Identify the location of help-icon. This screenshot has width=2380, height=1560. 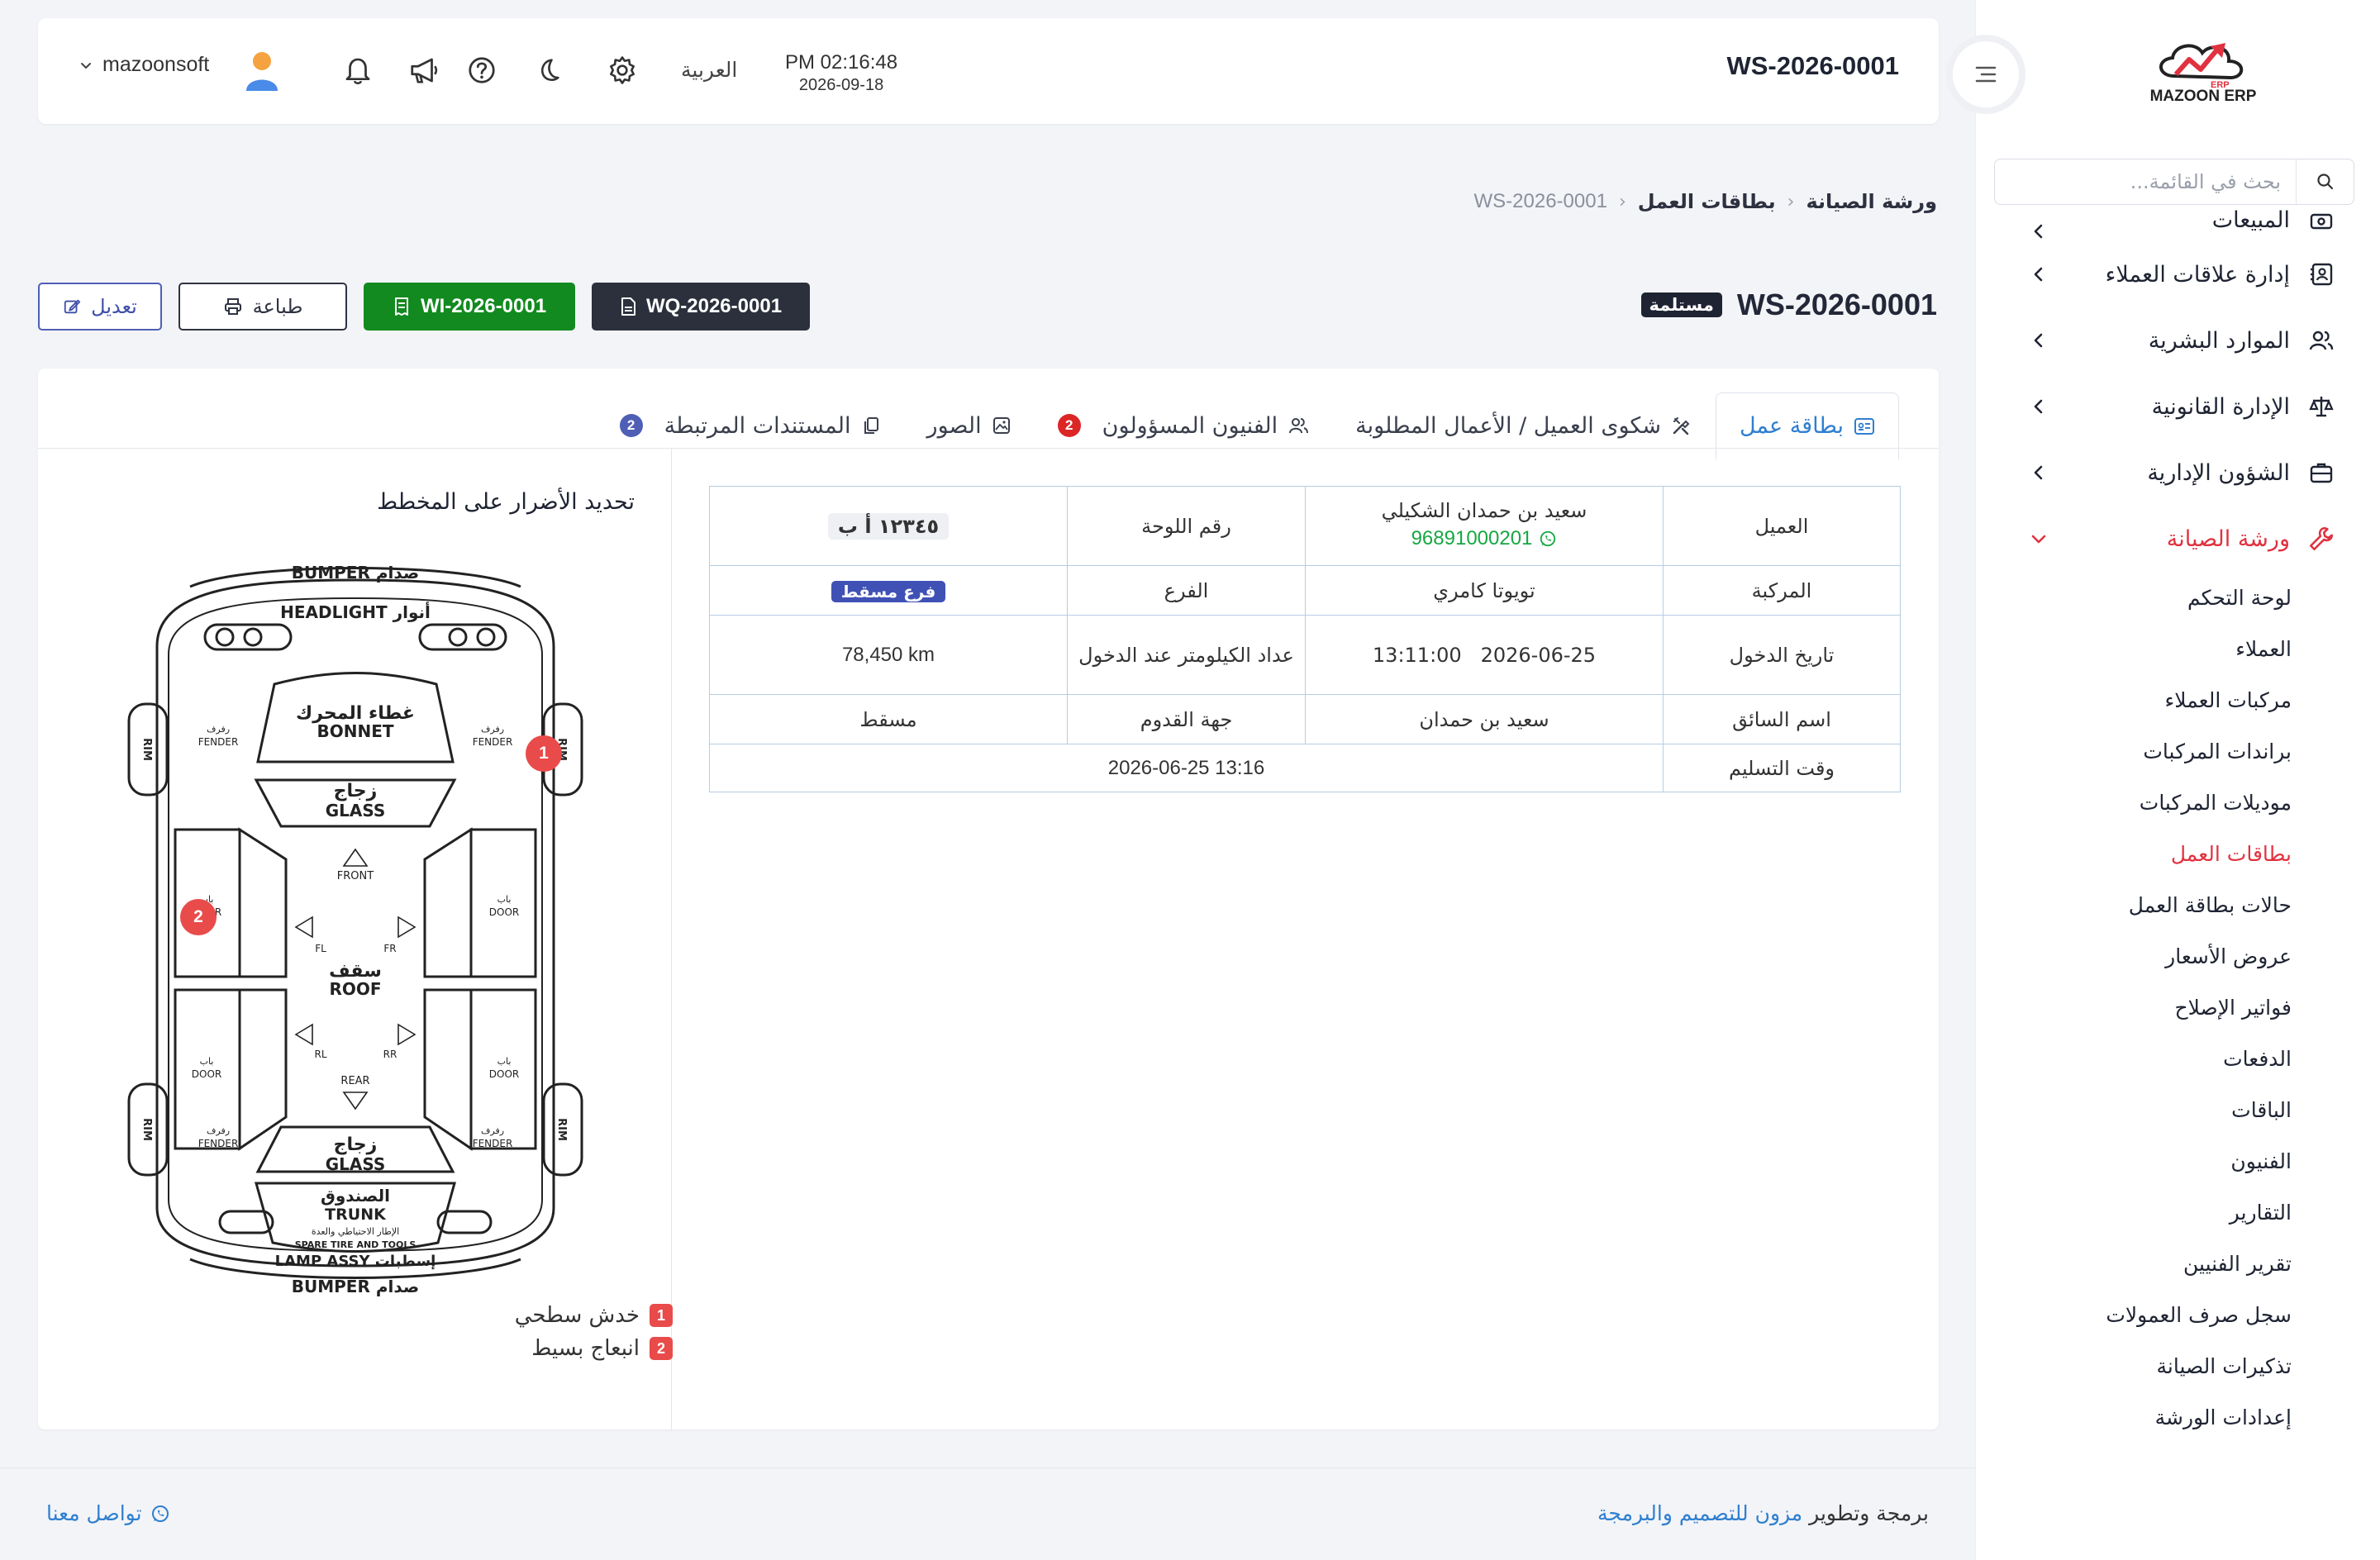
(482, 70).